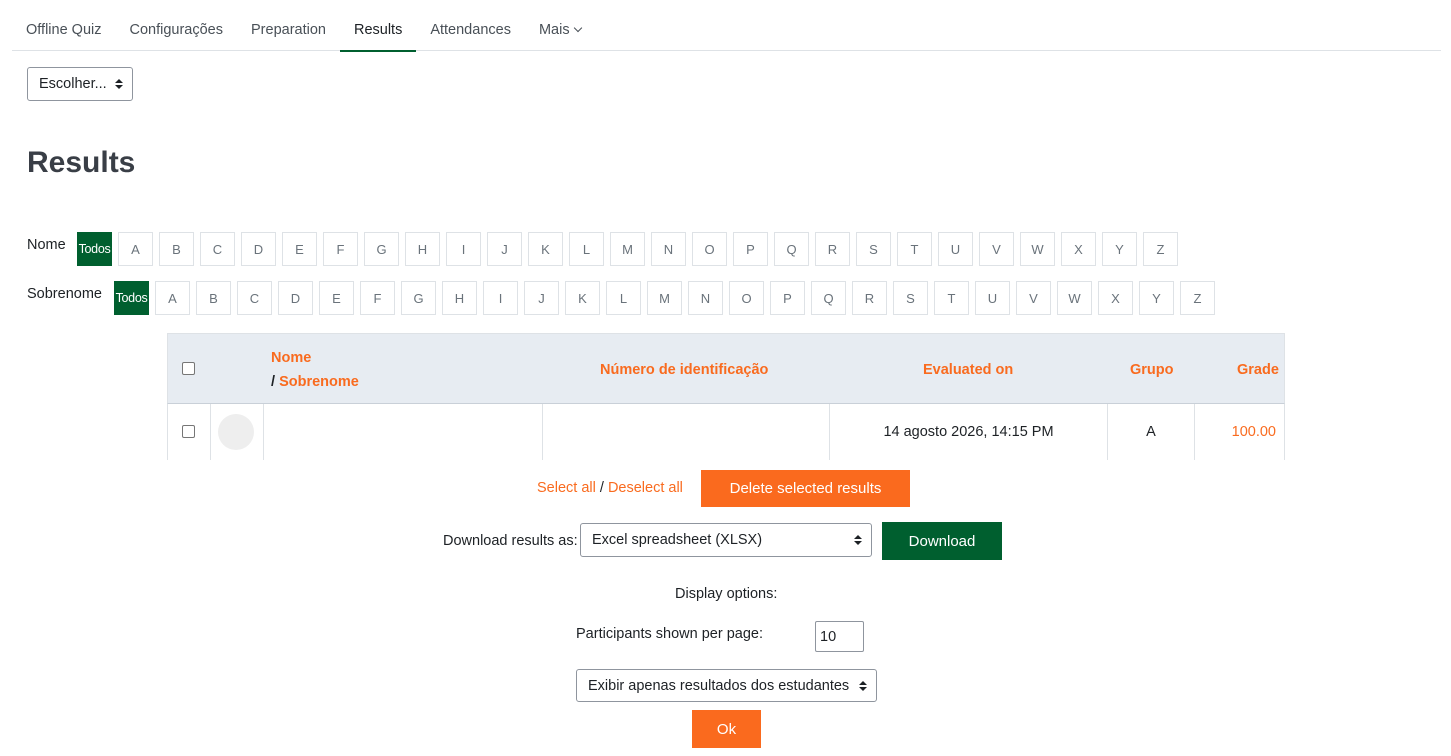 The height and width of the screenshot is (756, 1451). I want to click on lastname-initial-b: B, so click(213, 298).